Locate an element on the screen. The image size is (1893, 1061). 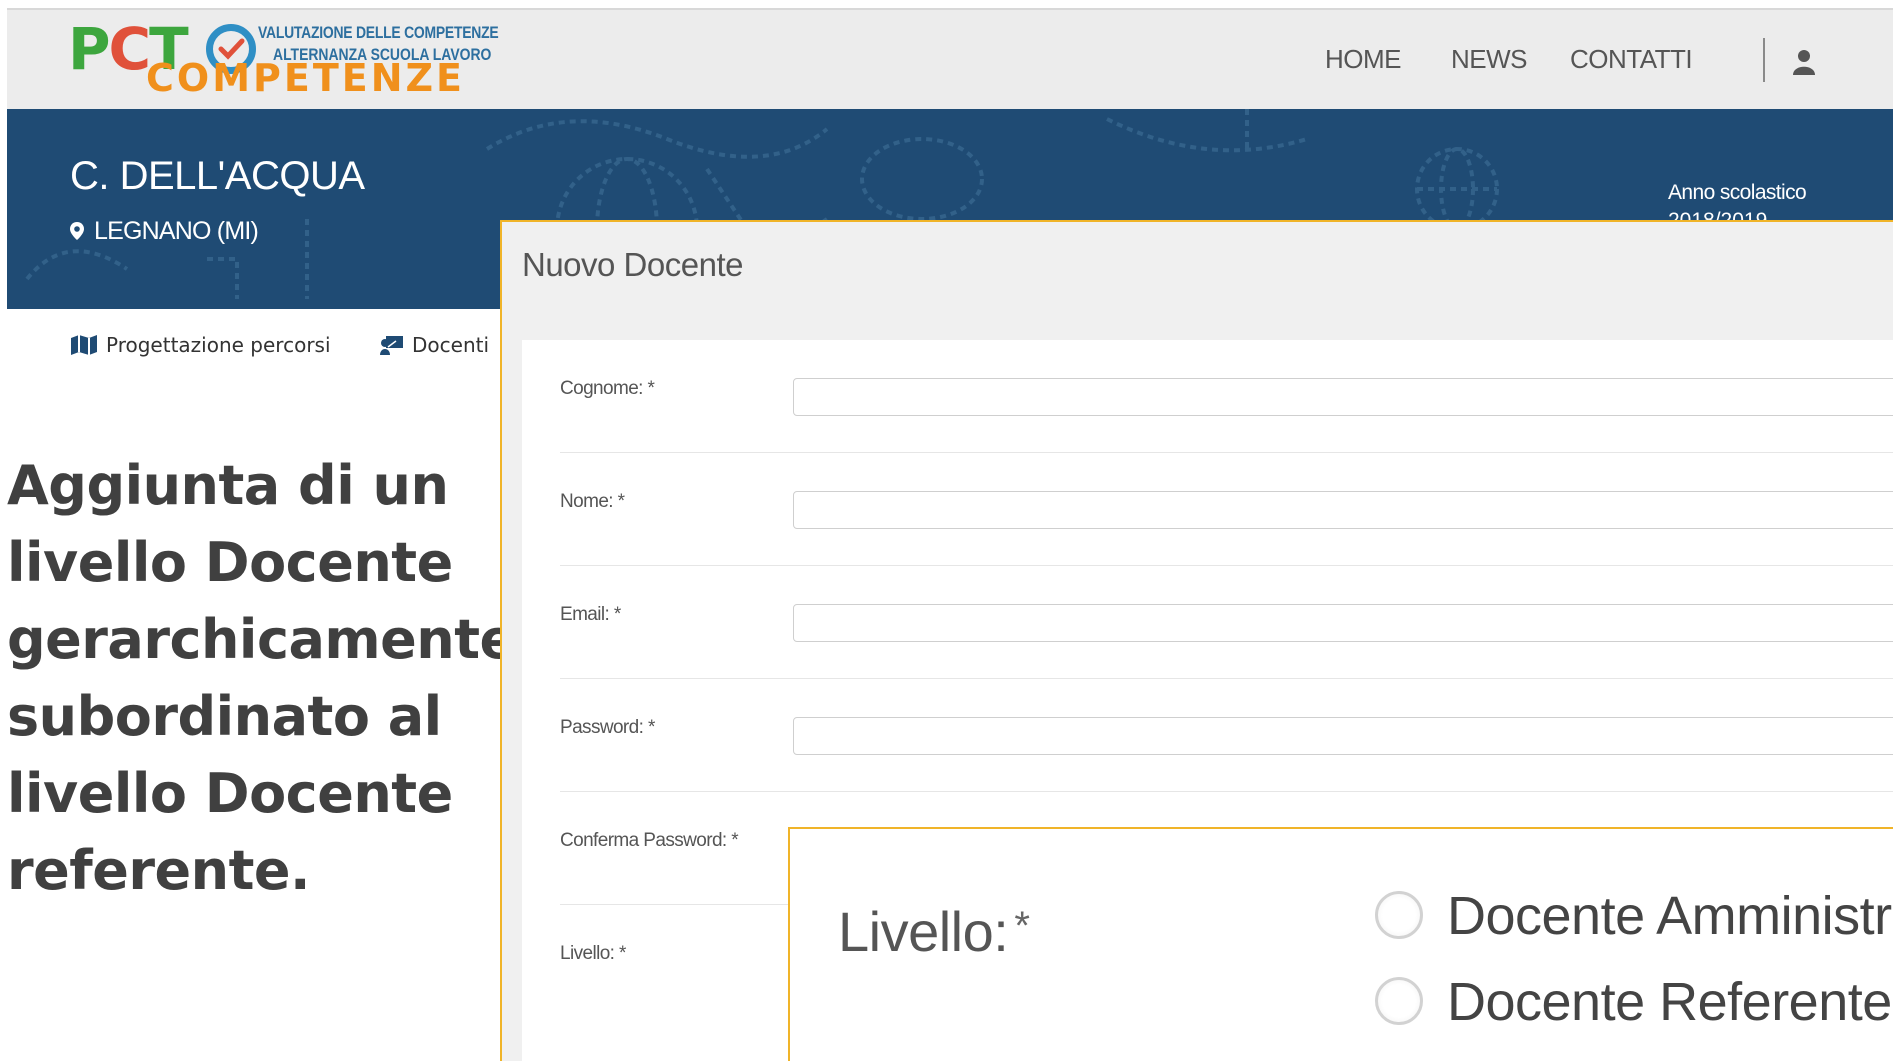
form-row-password: Password: * is located at coordinates (1226, 735).